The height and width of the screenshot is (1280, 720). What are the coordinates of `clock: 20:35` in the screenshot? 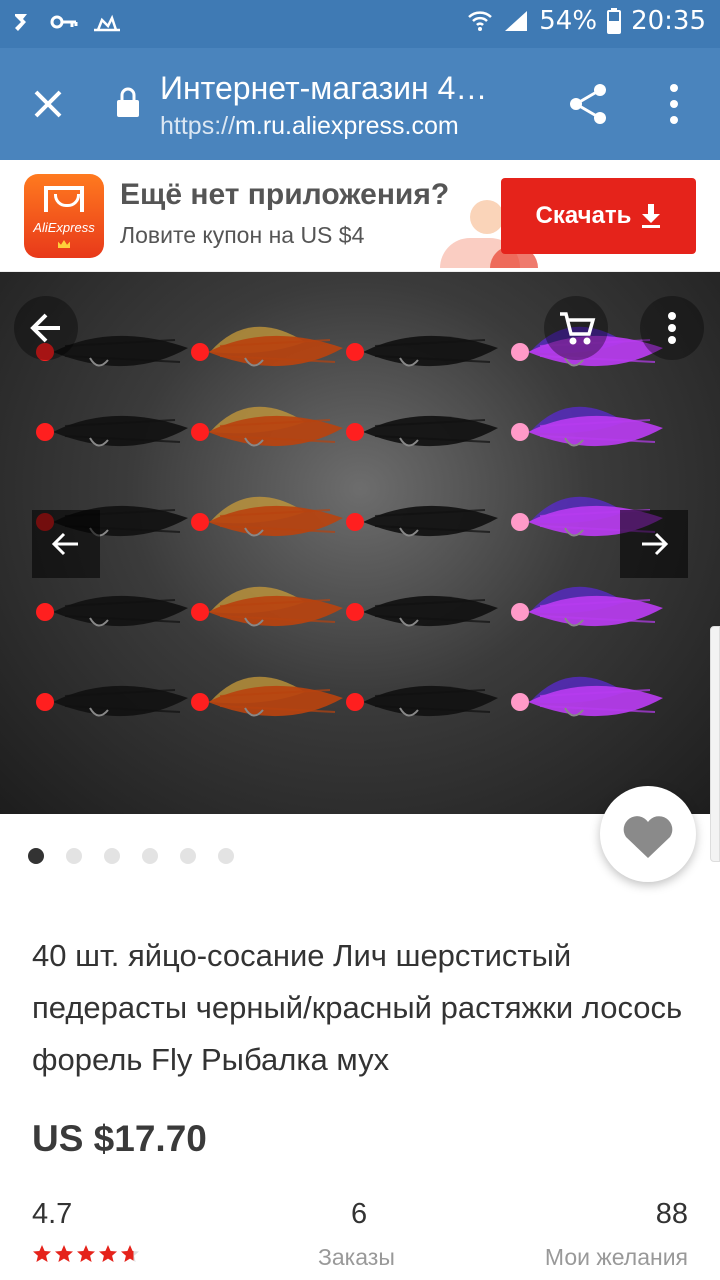 It's located at (668, 21).